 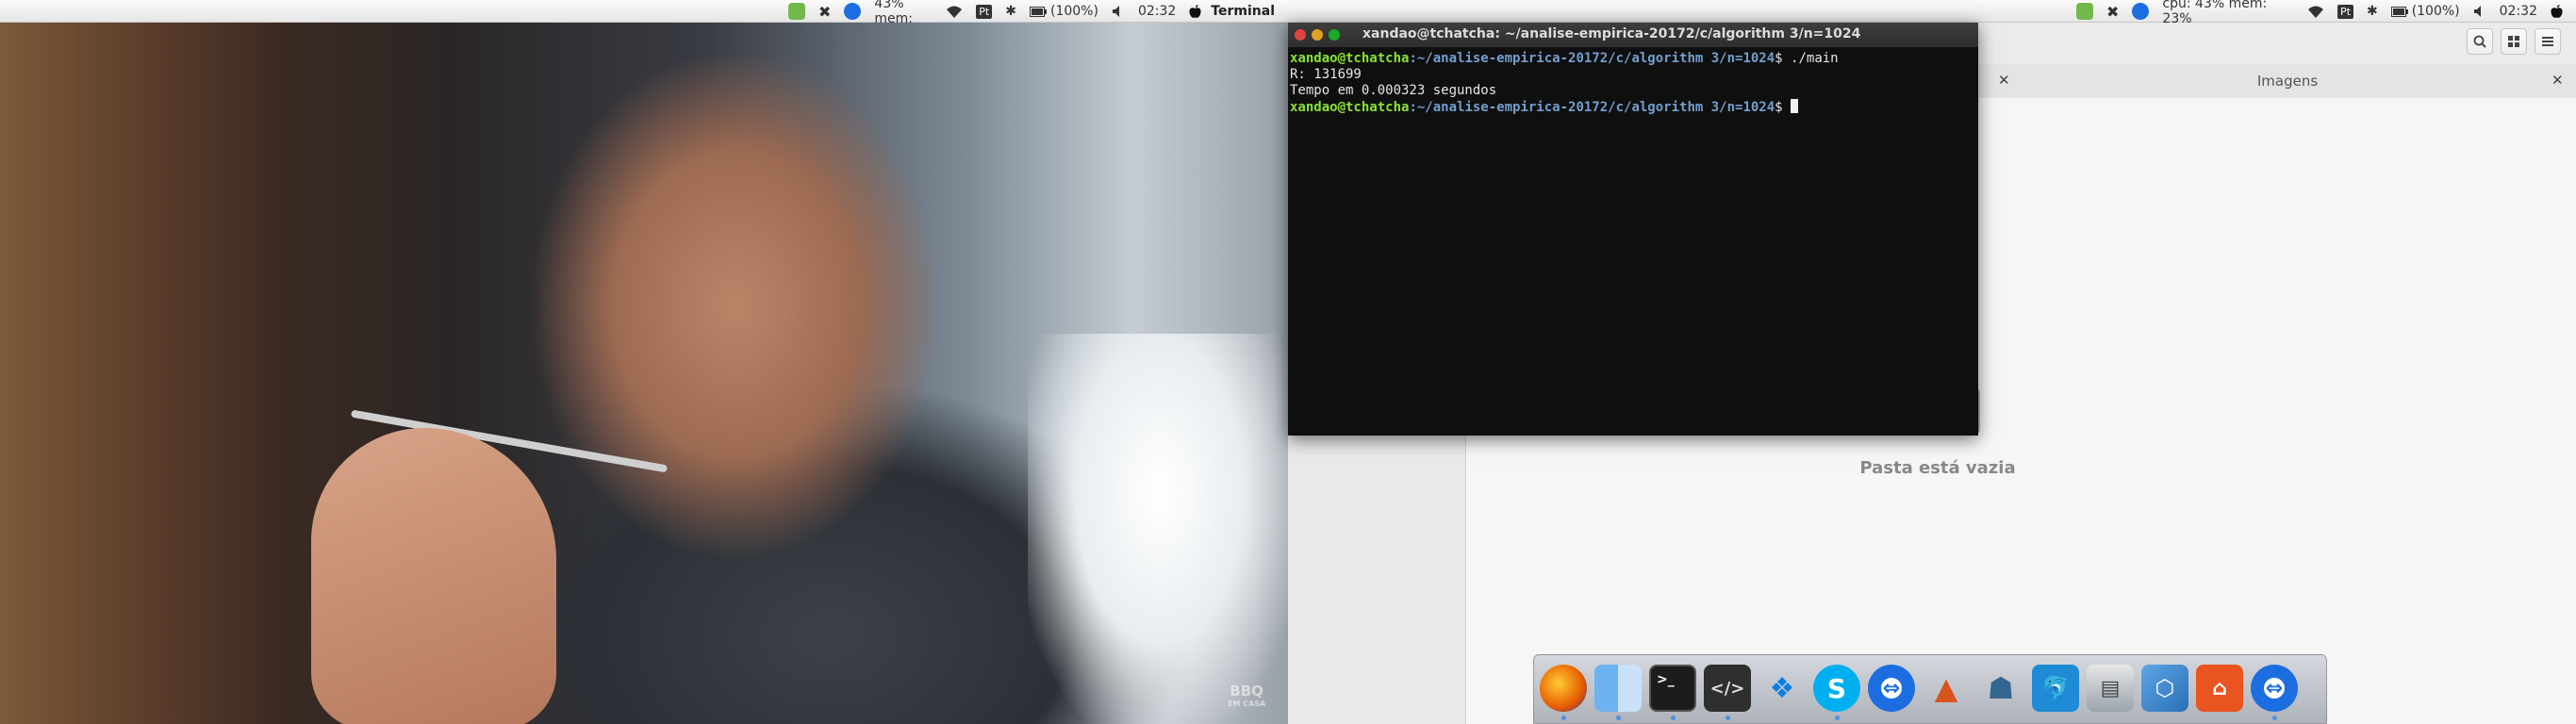 I want to click on tab-label: Imagens, so click(x=2287, y=81).